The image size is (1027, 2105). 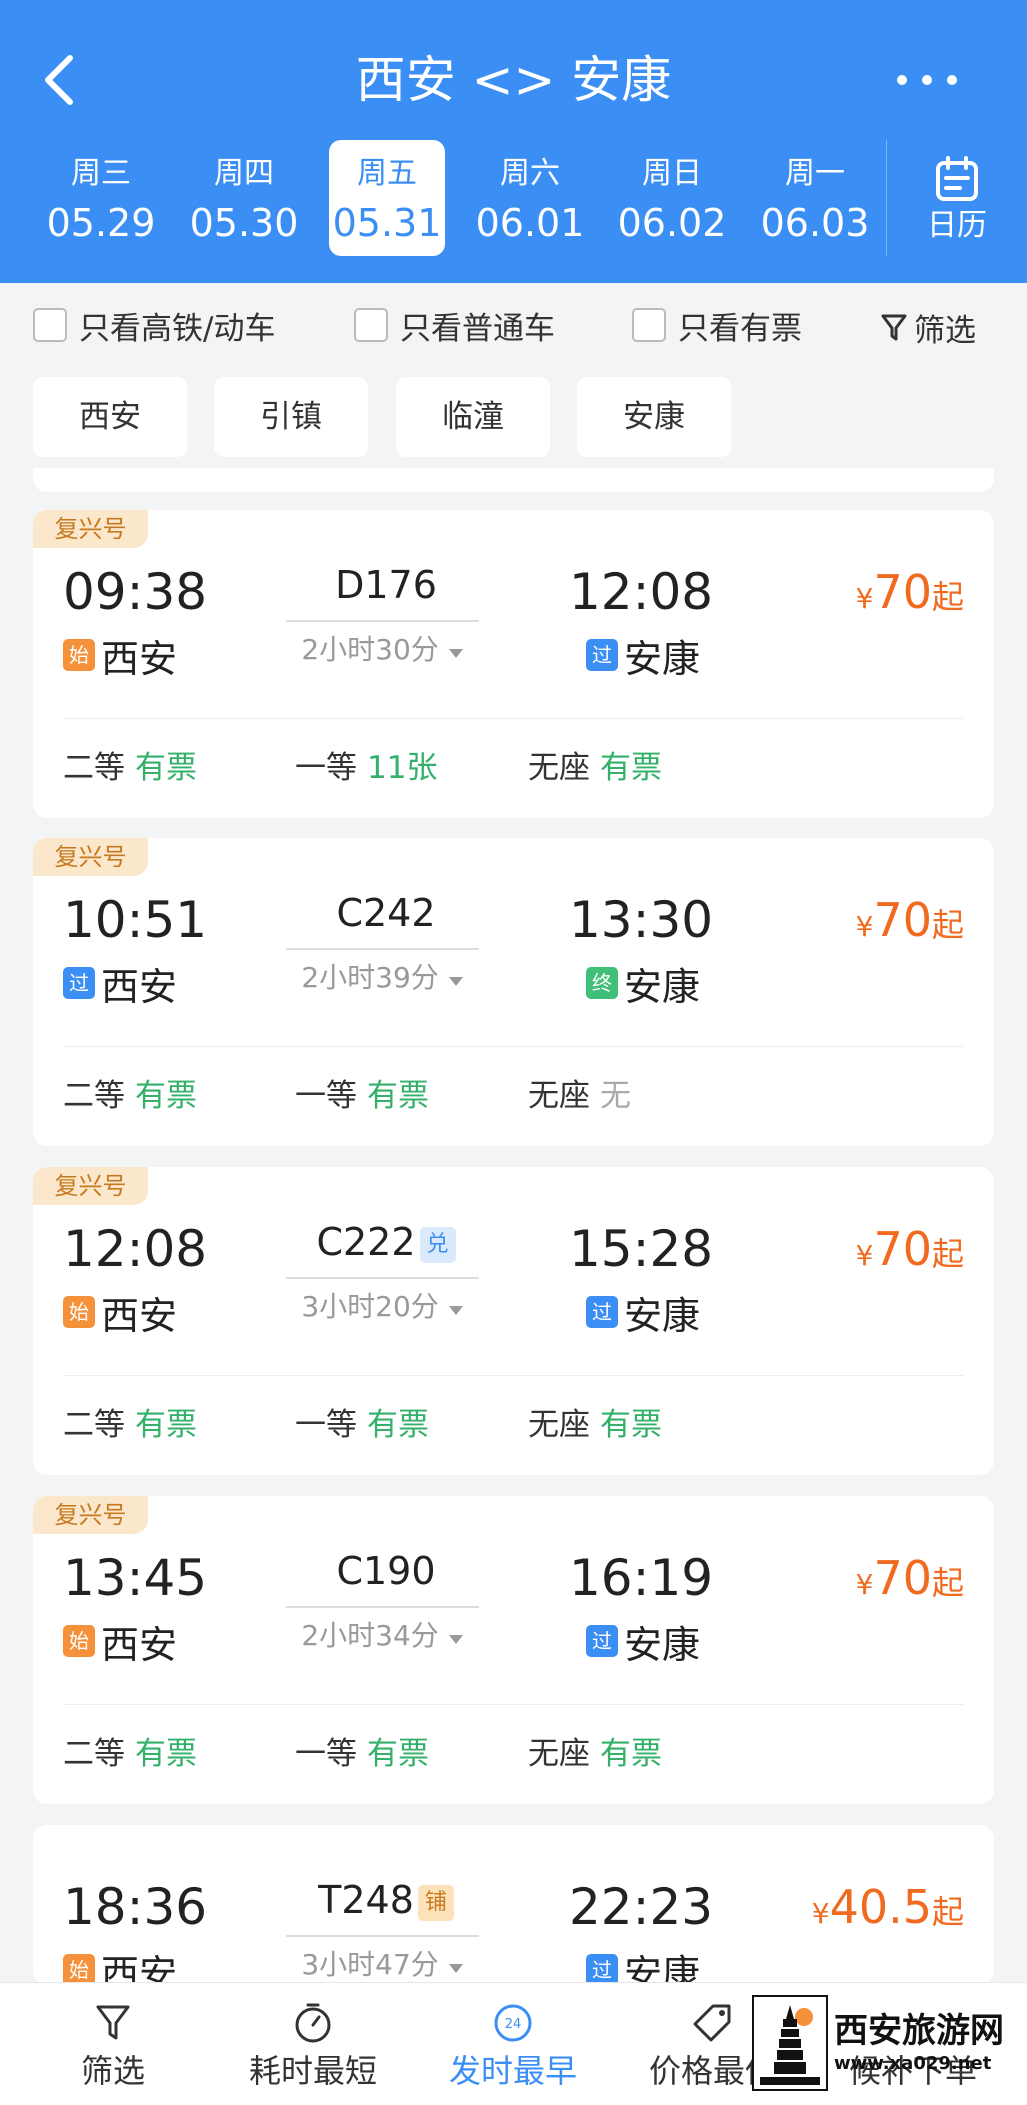 I want to click on arrival-time: 12:08, so click(x=641, y=592).